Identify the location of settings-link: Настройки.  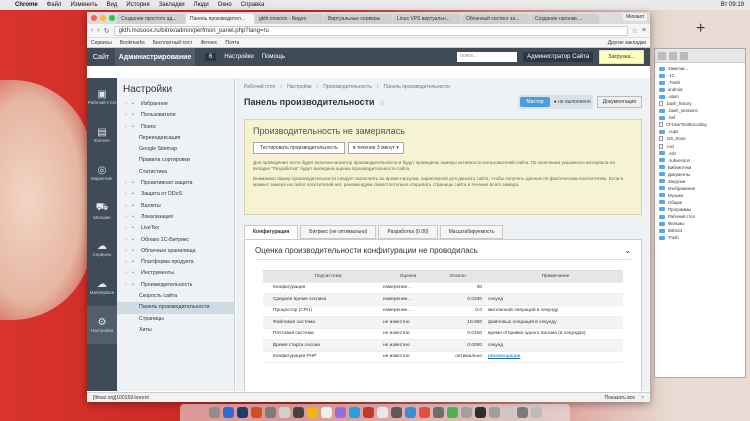
(238, 57).